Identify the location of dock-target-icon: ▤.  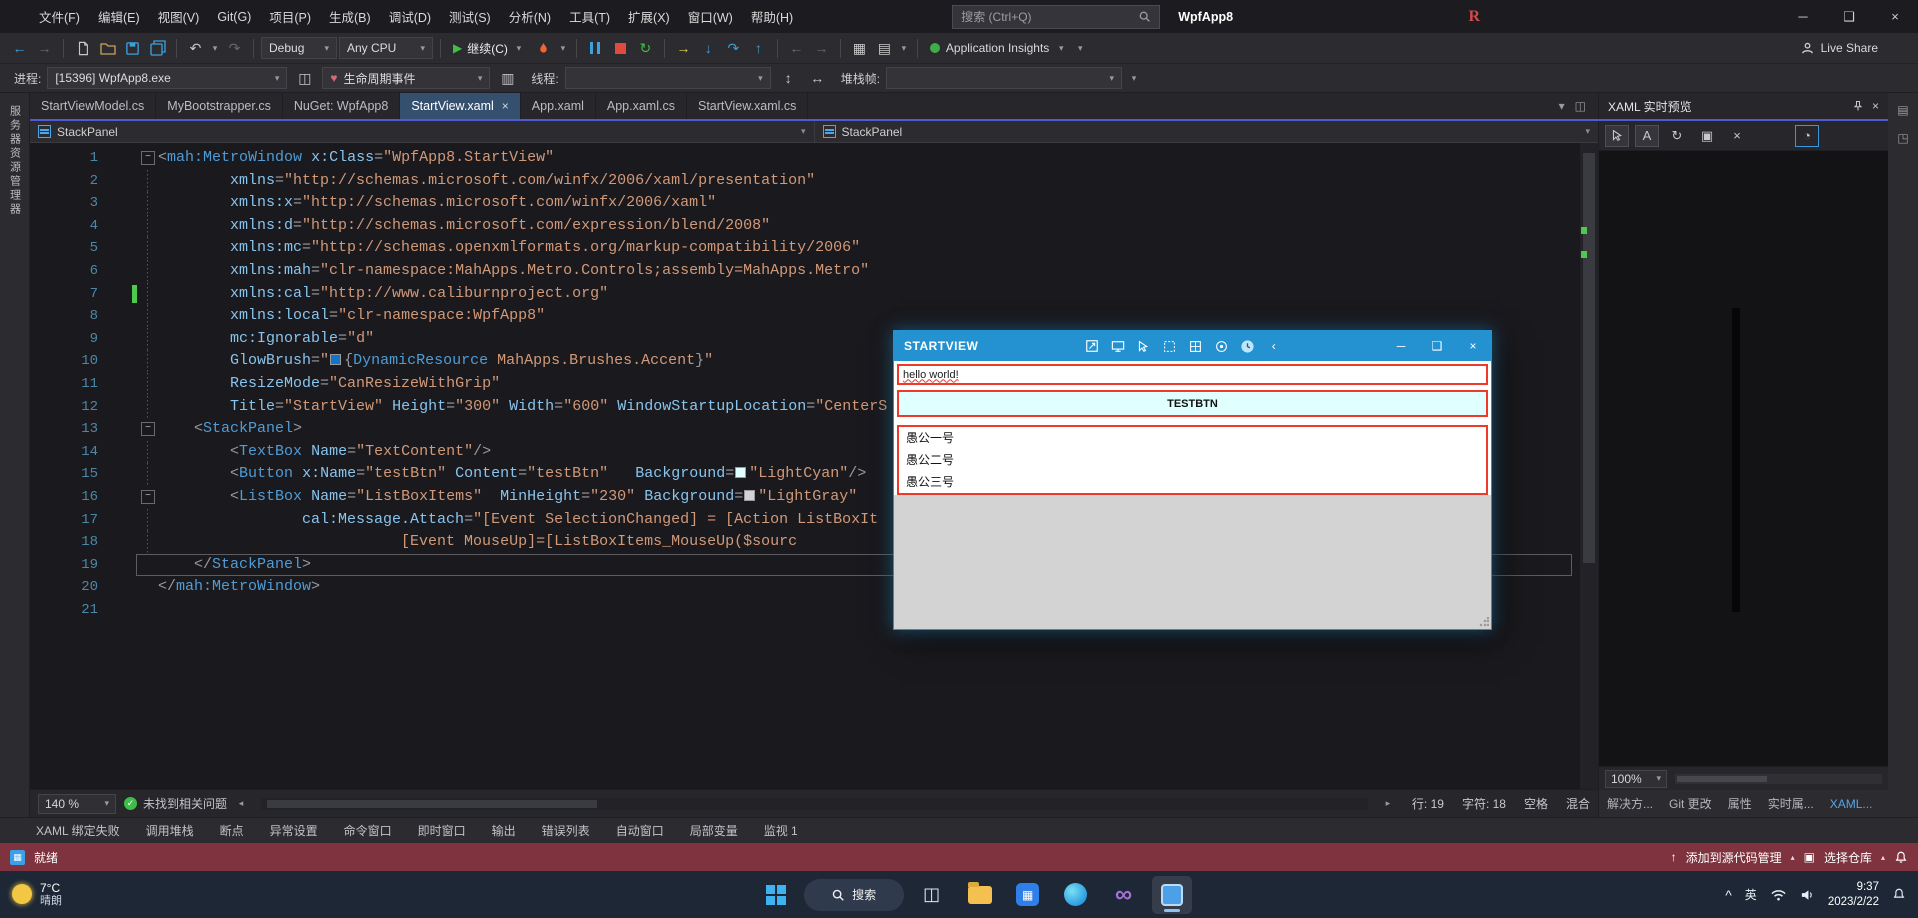
(1902, 110).